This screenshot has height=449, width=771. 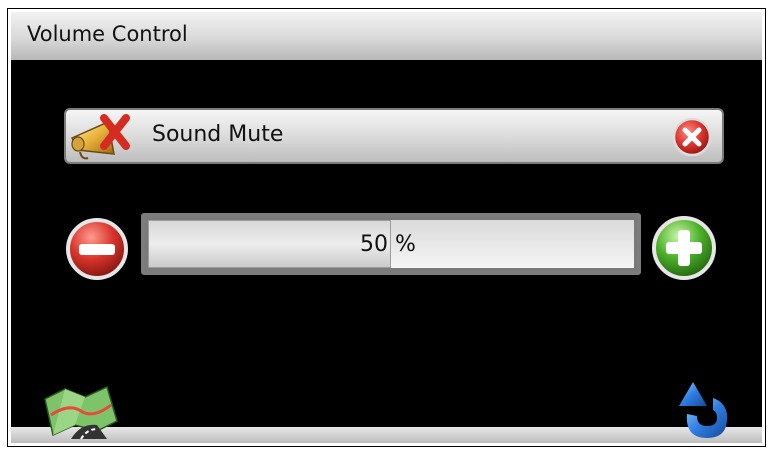 What do you see at coordinates (100, 137) in the screenshot?
I see `speaker-muted-icon` at bounding box center [100, 137].